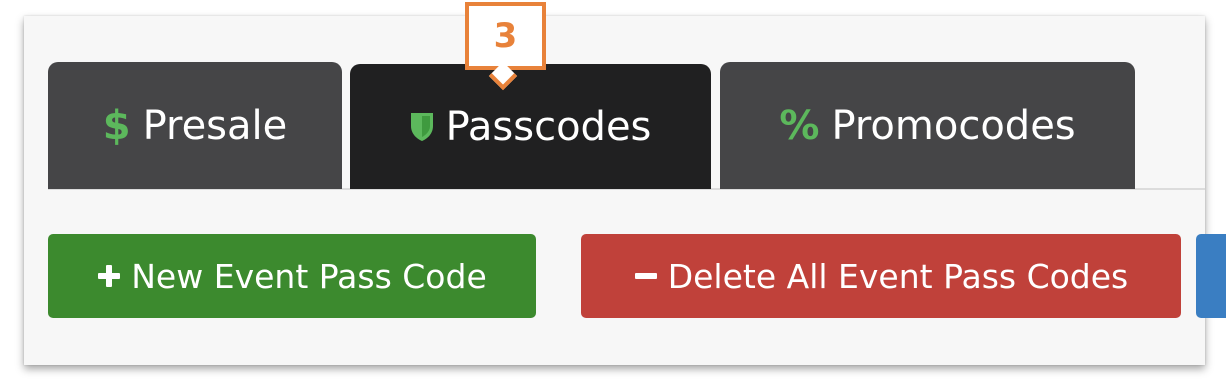 The width and height of the screenshot is (1229, 391). Describe the element at coordinates (646, 276) in the screenshot. I see `minus-icon` at that location.